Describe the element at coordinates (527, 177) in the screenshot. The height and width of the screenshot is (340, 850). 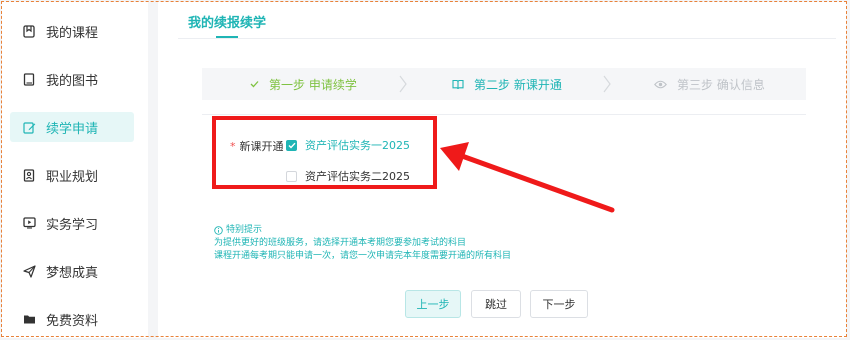
I see `annotation-arrow` at that location.